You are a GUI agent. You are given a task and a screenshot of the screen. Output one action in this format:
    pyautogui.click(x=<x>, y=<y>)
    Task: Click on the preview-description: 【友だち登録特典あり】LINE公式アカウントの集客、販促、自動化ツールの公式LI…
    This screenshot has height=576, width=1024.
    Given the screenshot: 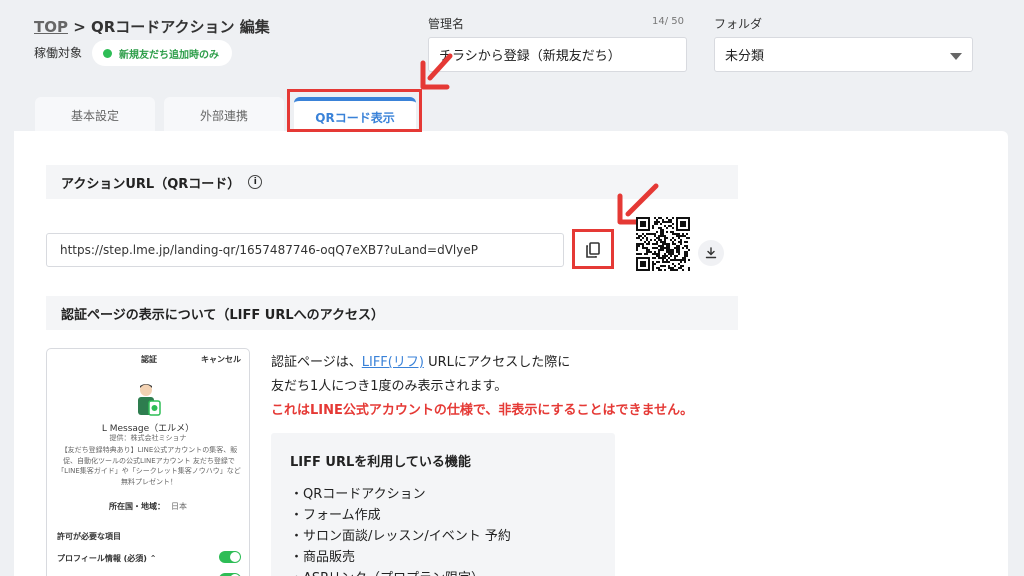 What is the action you would take?
    pyautogui.click(x=149, y=466)
    